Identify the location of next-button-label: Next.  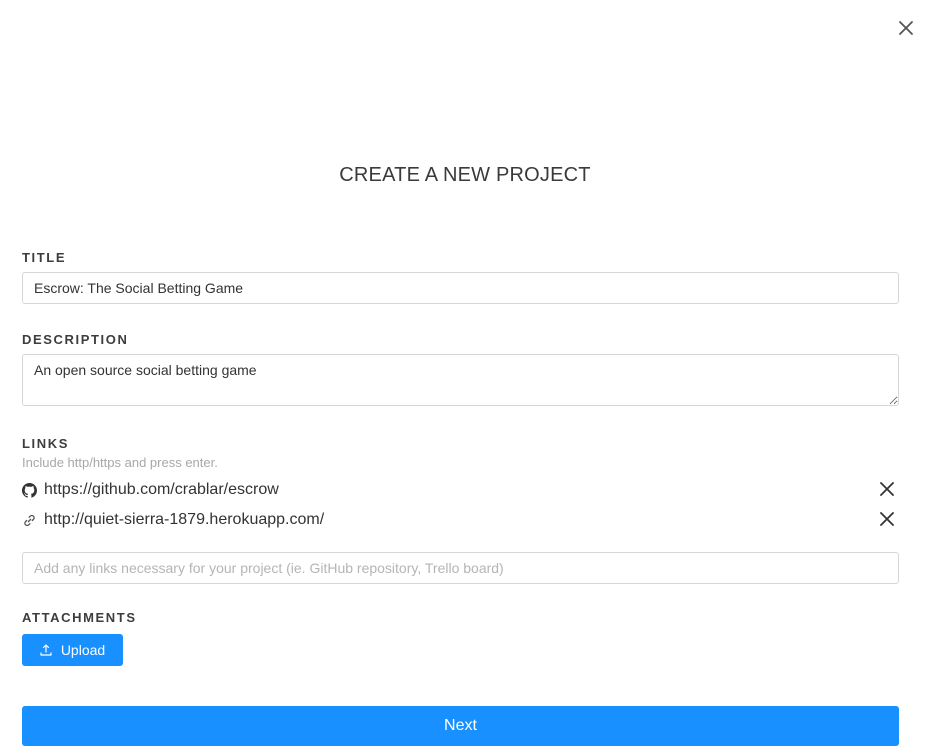
(460, 725).